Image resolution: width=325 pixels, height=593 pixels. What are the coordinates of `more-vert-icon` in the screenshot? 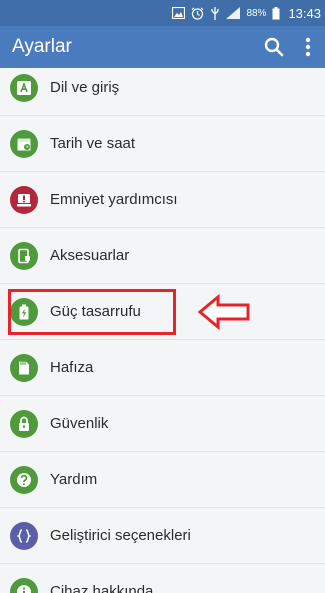 It's located at (308, 47).